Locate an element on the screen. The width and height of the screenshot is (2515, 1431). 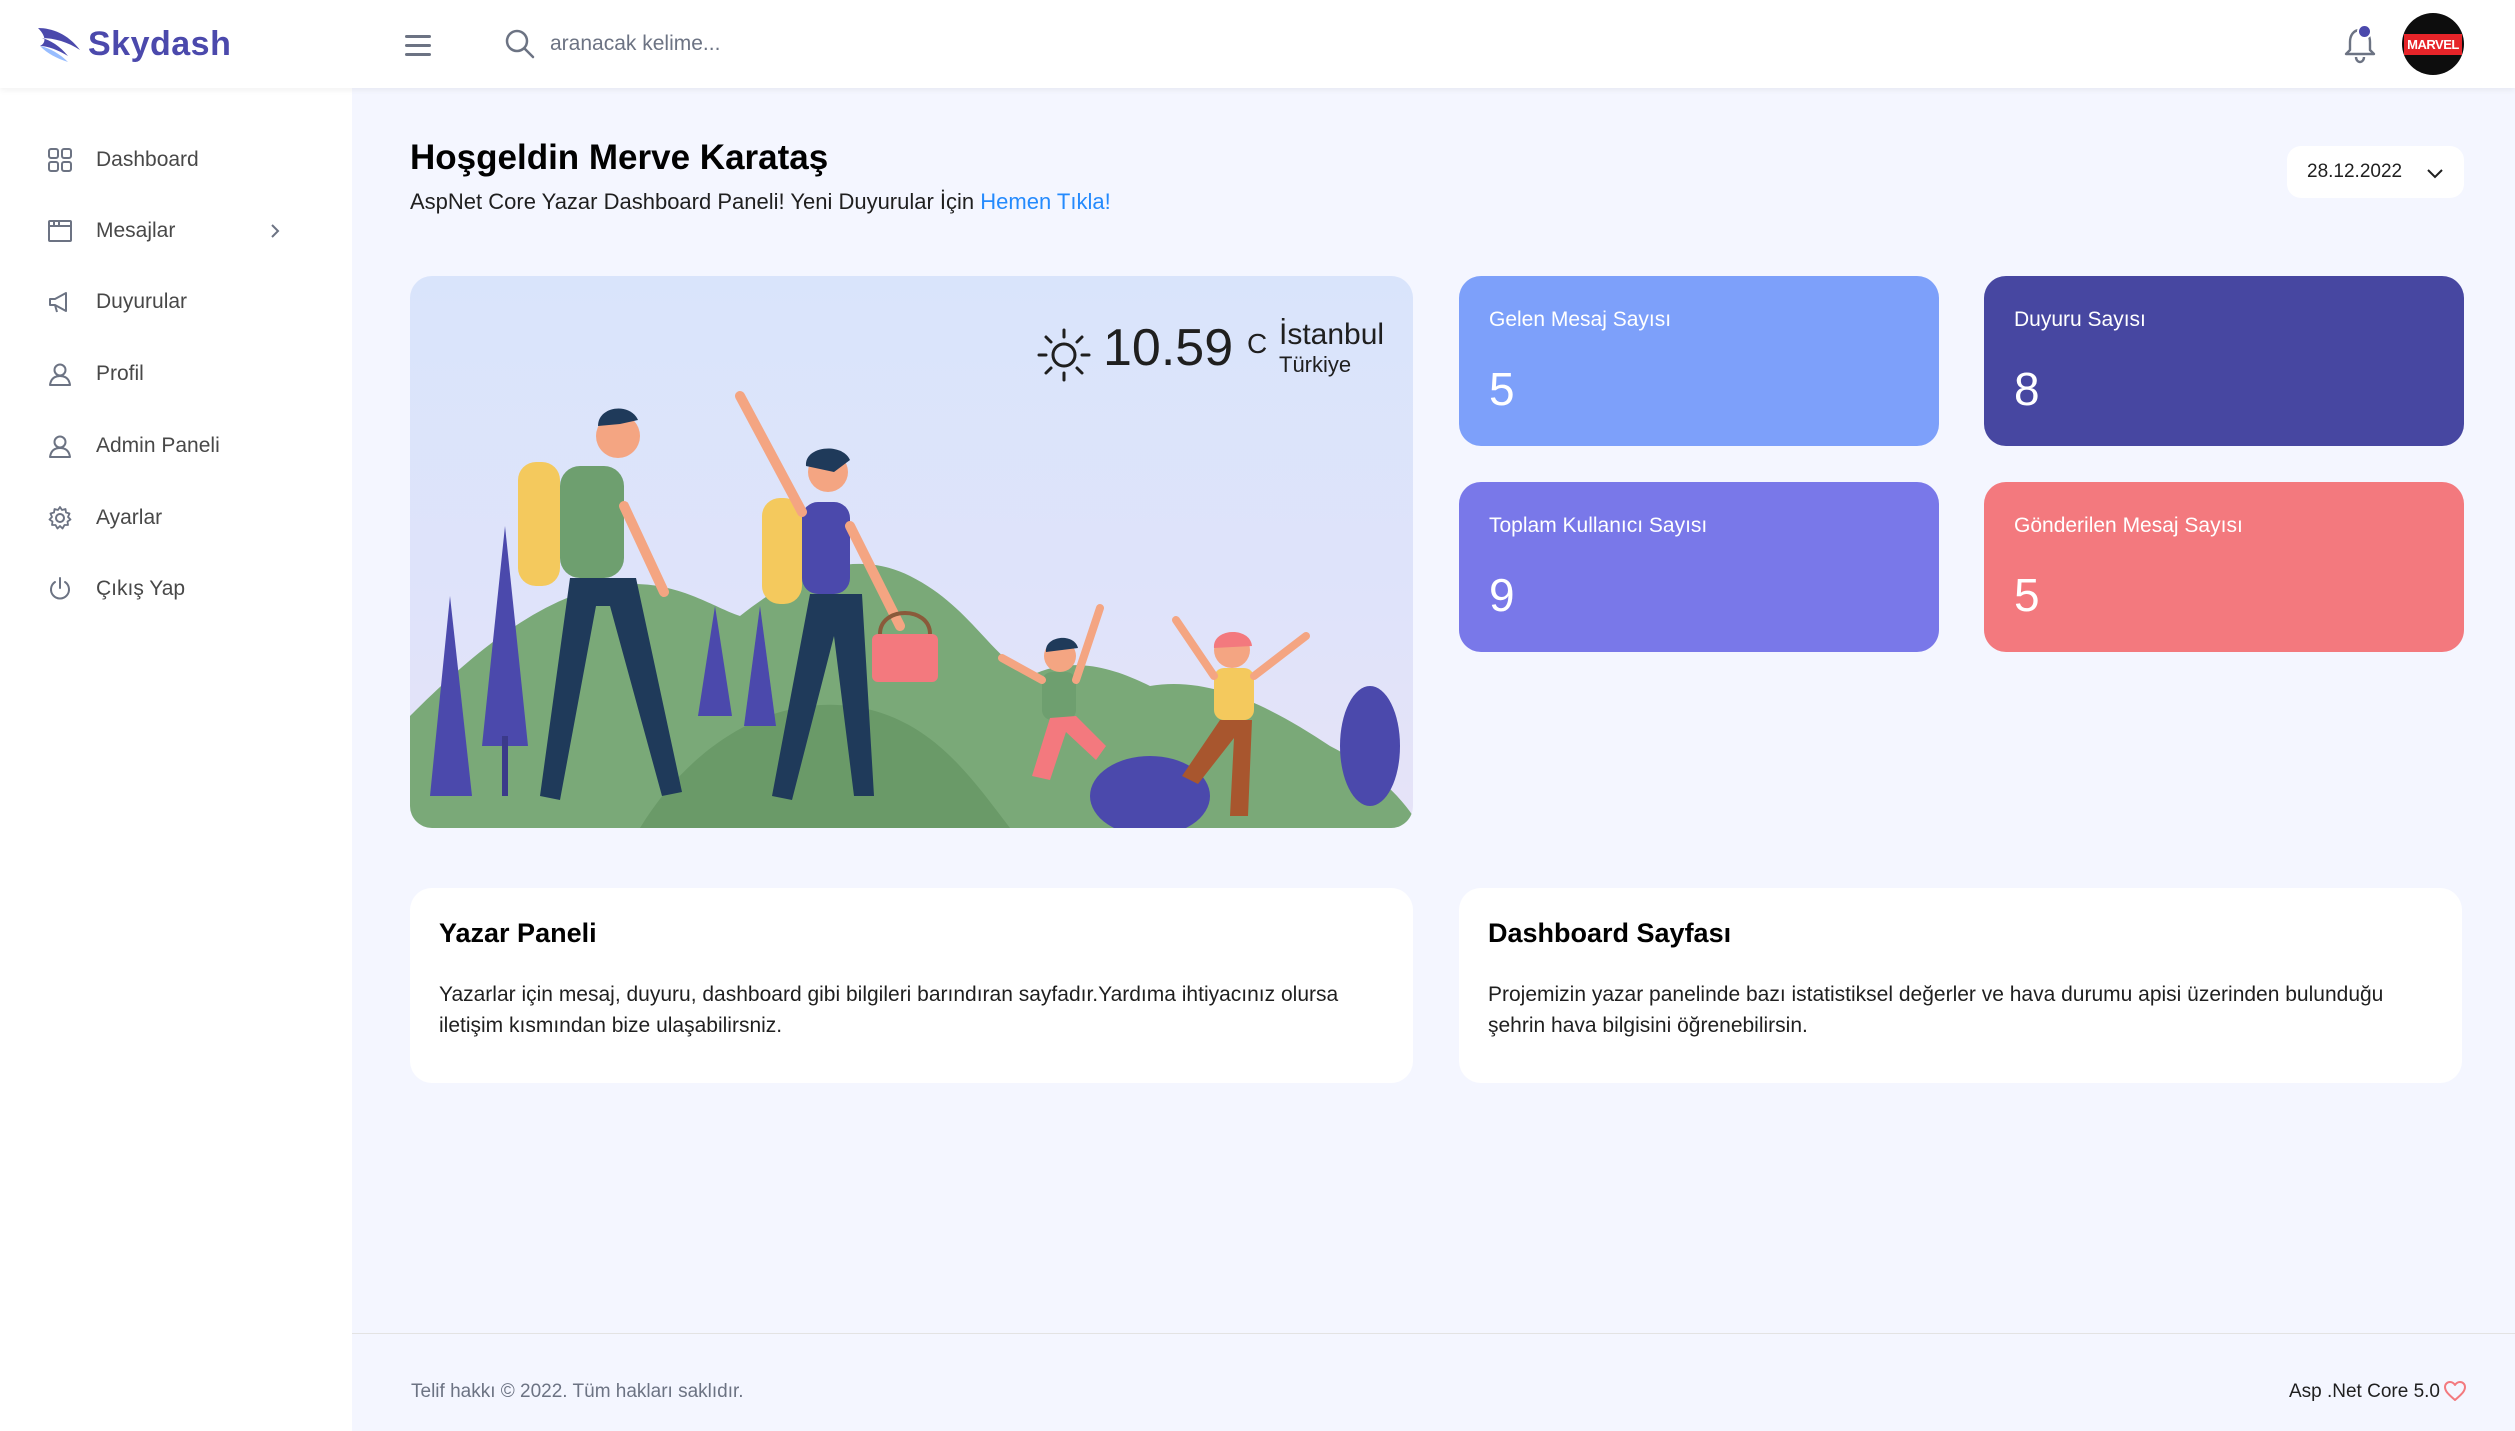
brand-name: Skydash is located at coordinates (160, 43).